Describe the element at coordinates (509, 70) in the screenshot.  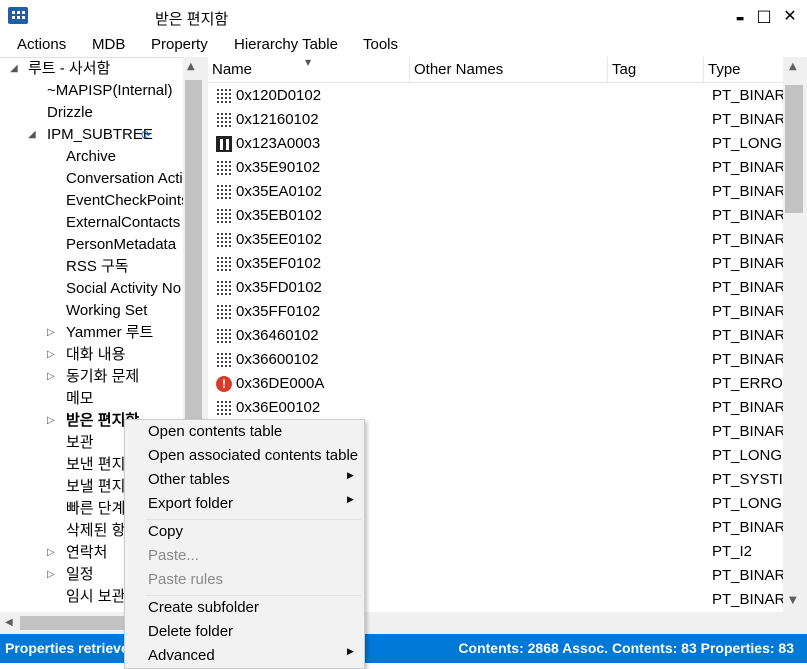
I see `column-other-names: Other Names` at that location.